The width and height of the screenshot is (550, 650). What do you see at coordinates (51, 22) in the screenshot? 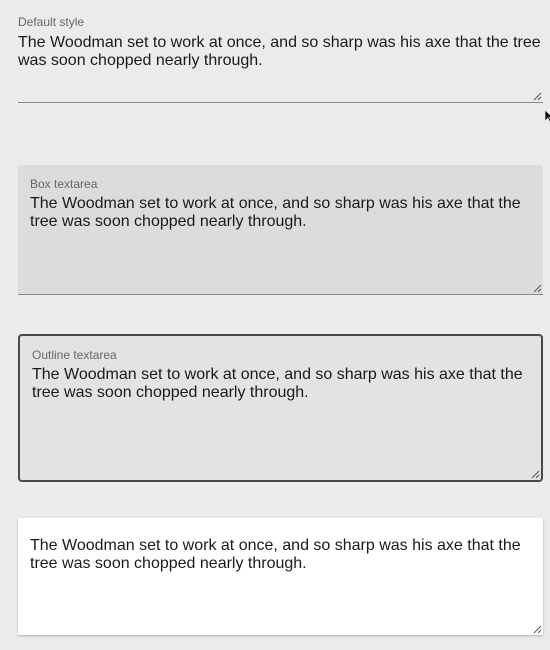
I see `default-textarea-label: Default style` at bounding box center [51, 22].